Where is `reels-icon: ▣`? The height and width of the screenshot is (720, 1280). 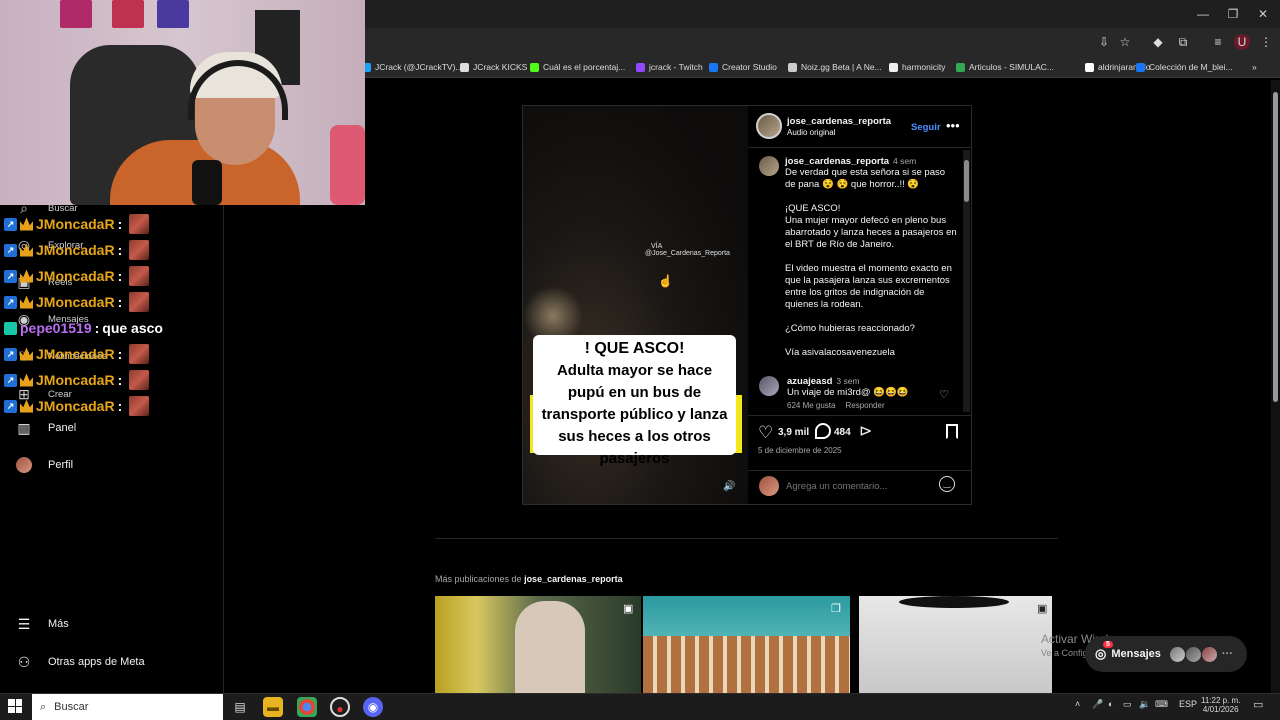
reels-icon: ▣ is located at coordinates (628, 609).